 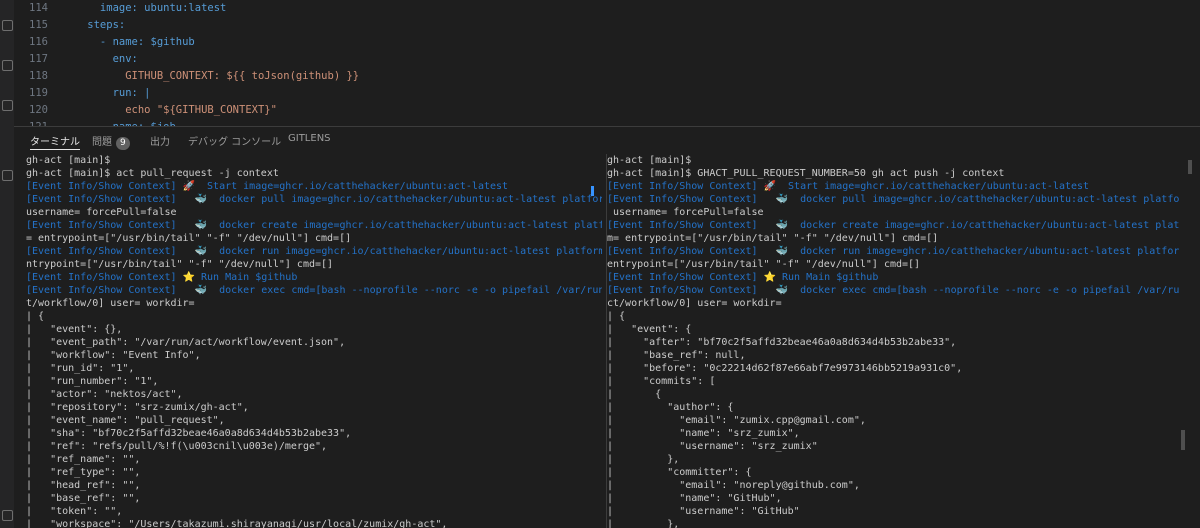 I want to click on line-number: 117, so click(x=38, y=59).